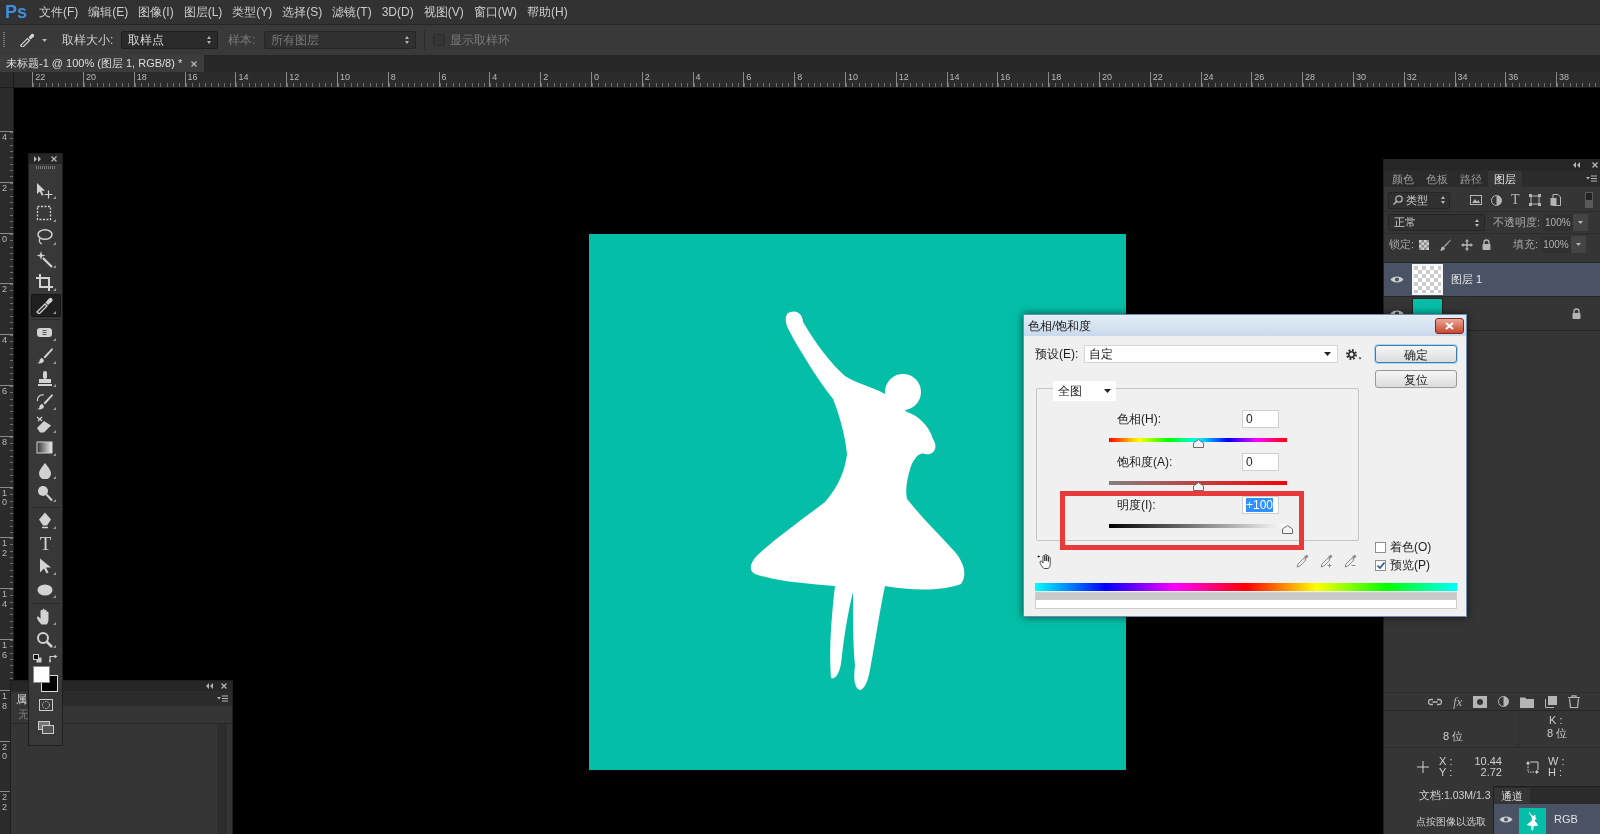 This screenshot has height=834, width=1600. What do you see at coordinates (1515, 200) in the screenshot?
I see `type-filter-button: T` at bounding box center [1515, 200].